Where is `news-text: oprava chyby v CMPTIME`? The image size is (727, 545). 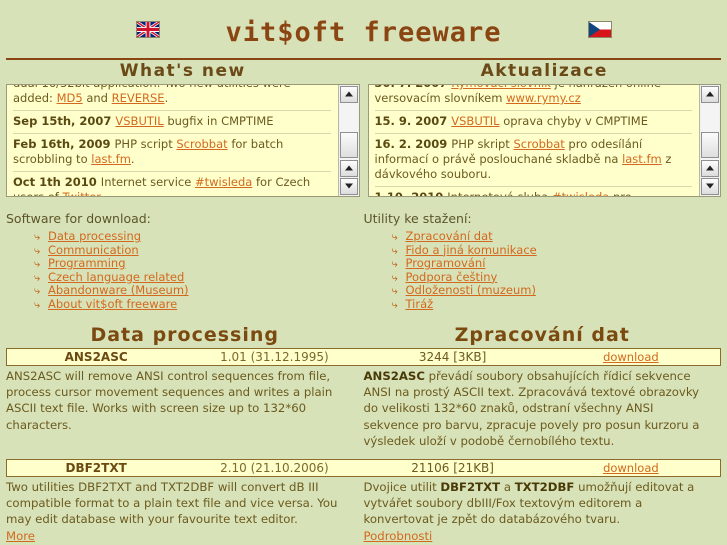
news-text: oprava chyby v CMPTIME is located at coordinates (573, 121).